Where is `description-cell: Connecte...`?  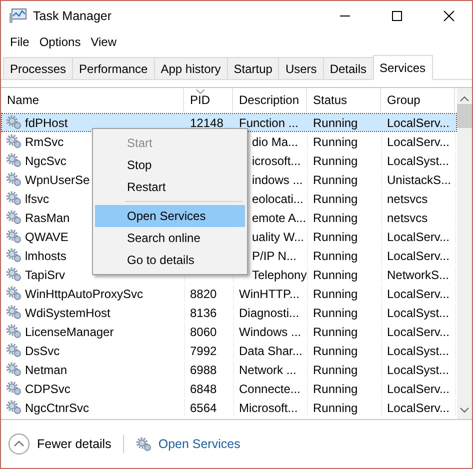
description-cell: Connecte... is located at coordinates (271, 388).